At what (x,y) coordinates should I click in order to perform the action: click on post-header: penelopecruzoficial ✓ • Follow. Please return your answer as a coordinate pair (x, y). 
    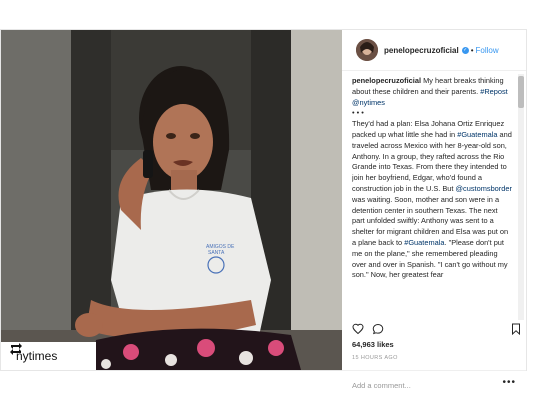
    Looking at the image, I should click on (434, 50).